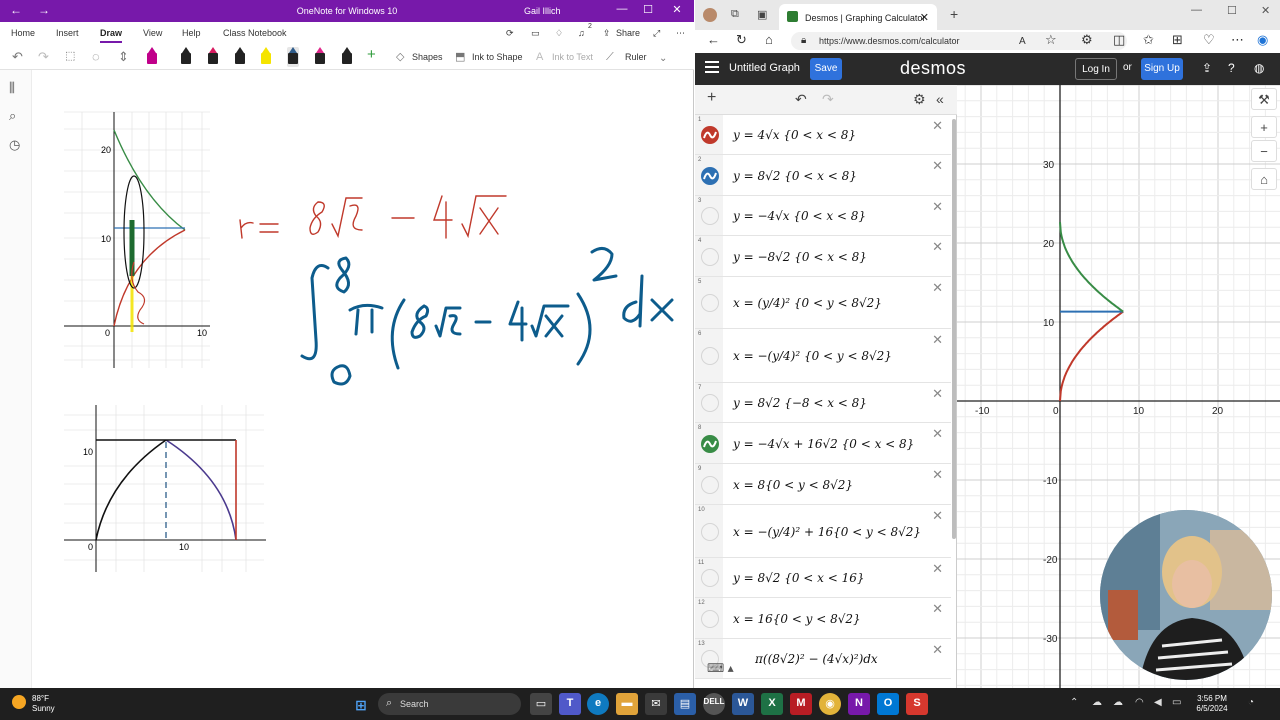 Image resolution: width=1280 pixels, height=720 pixels. Describe the element at coordinates (954, 14) in the screenshot. I see `new-tab-icon: +` at that location.